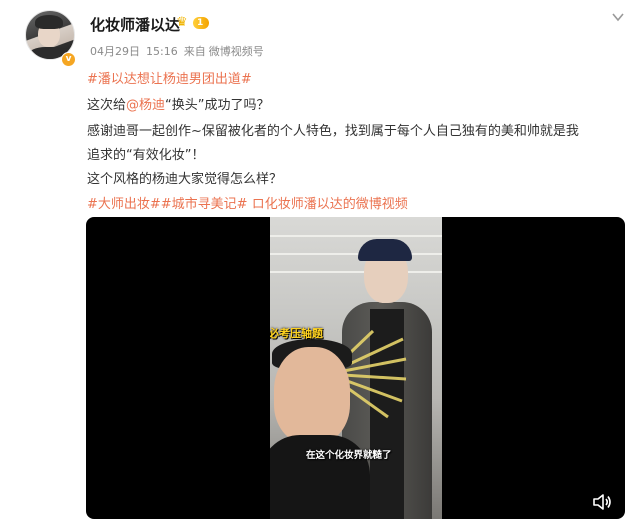  I want to click on line1-pre: 这次给, so click(107, 105).